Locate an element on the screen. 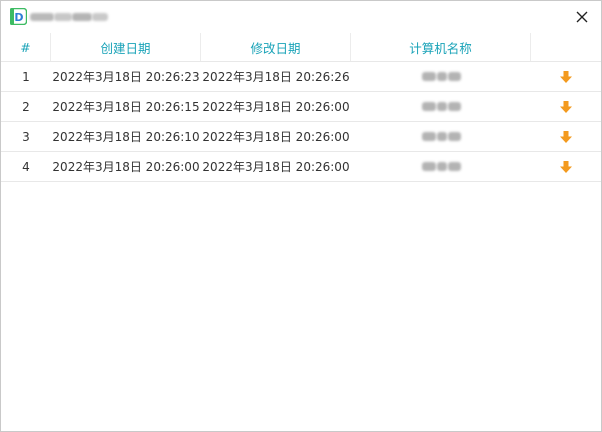  row-created-date: 2022年3月18日 20:26:10 is located at coordinates (126, 137).